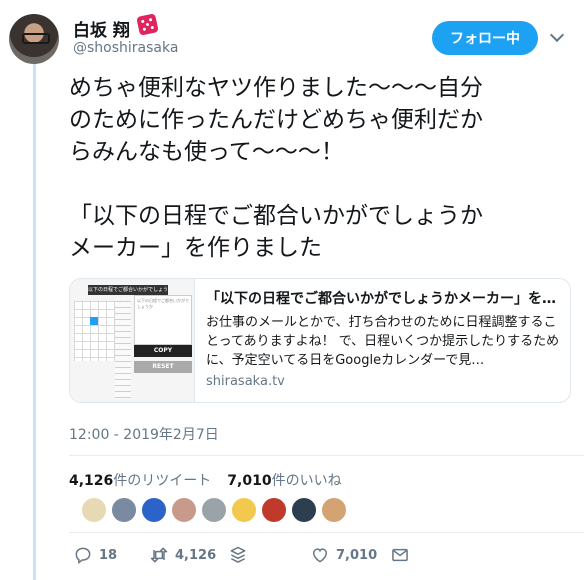 This screenshot has height=580, width=584. I want to click on share-button, so click(238, 555).